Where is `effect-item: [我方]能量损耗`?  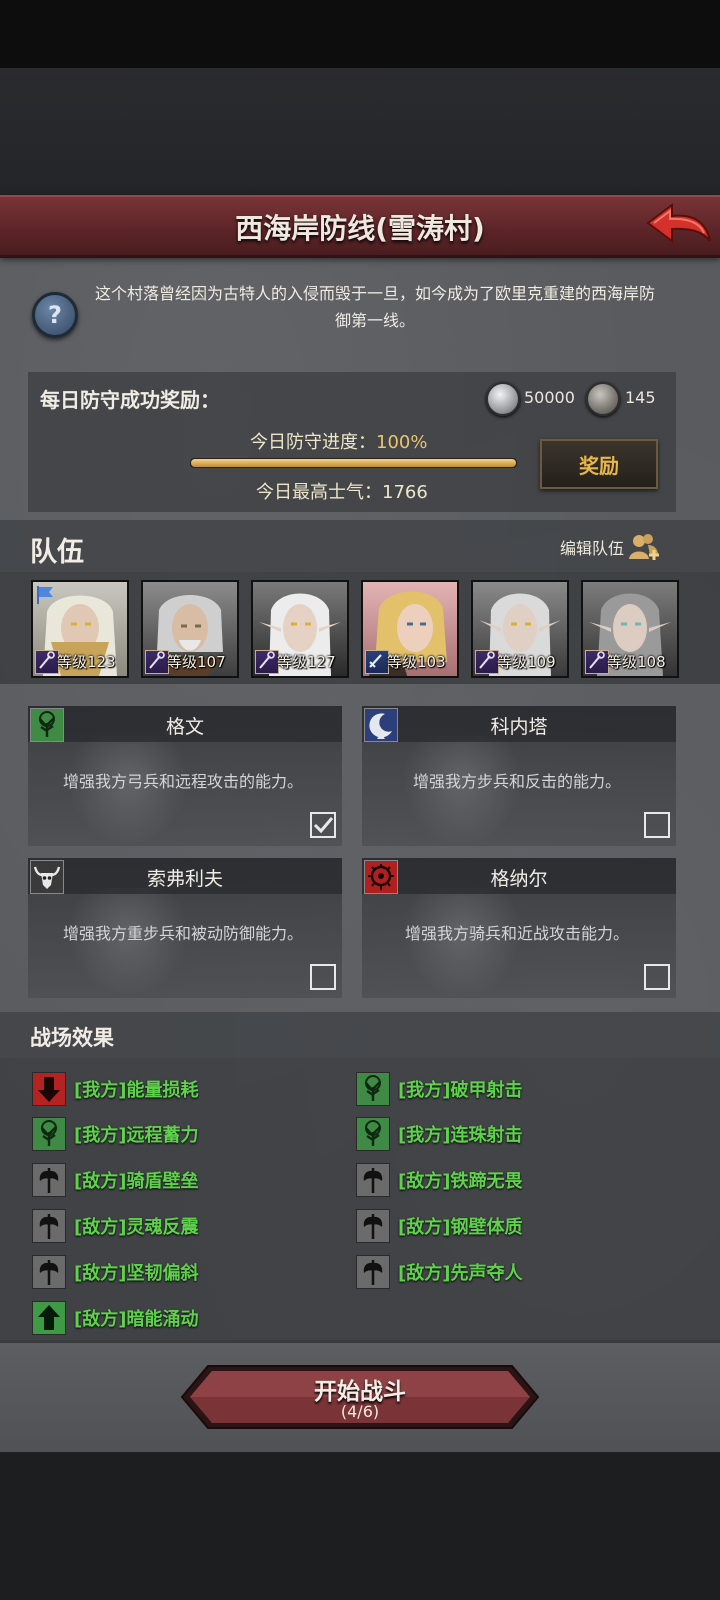 effect-item: [我方]能量损耗 is located at coordinates (115, 1089).